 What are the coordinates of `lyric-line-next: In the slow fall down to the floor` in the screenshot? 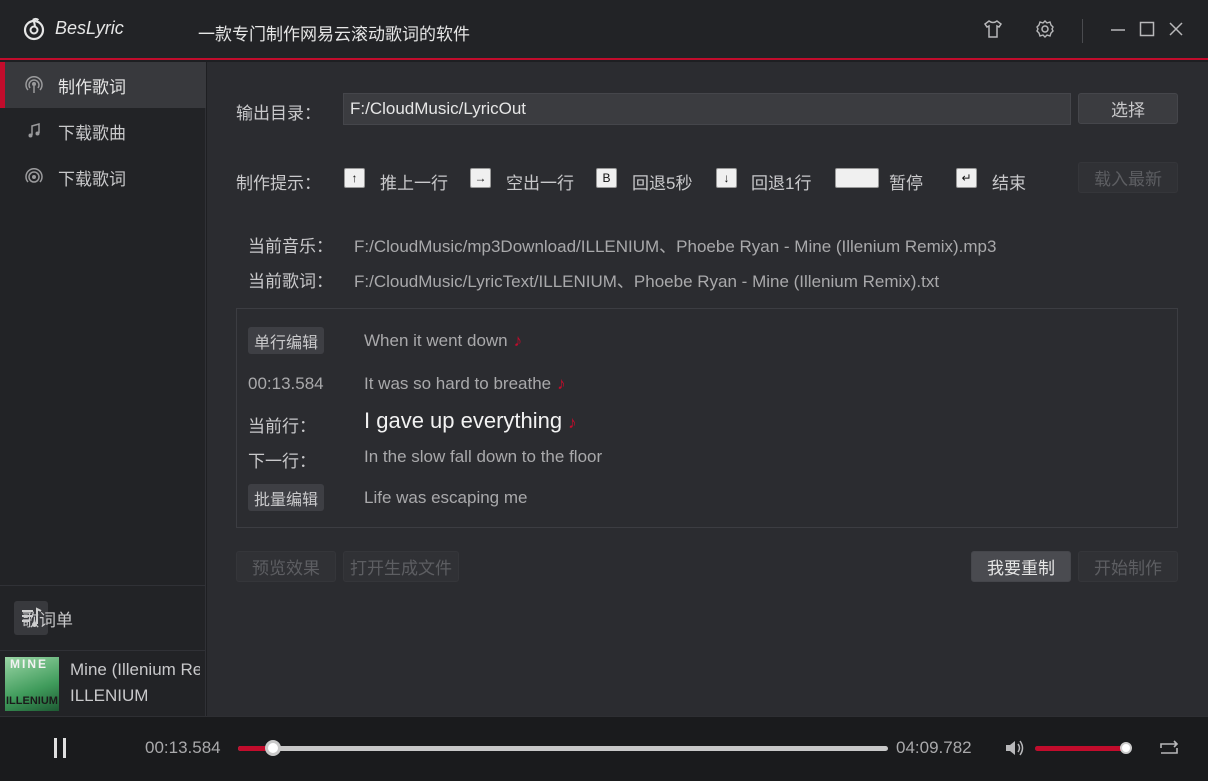 It's located at (483, 457).